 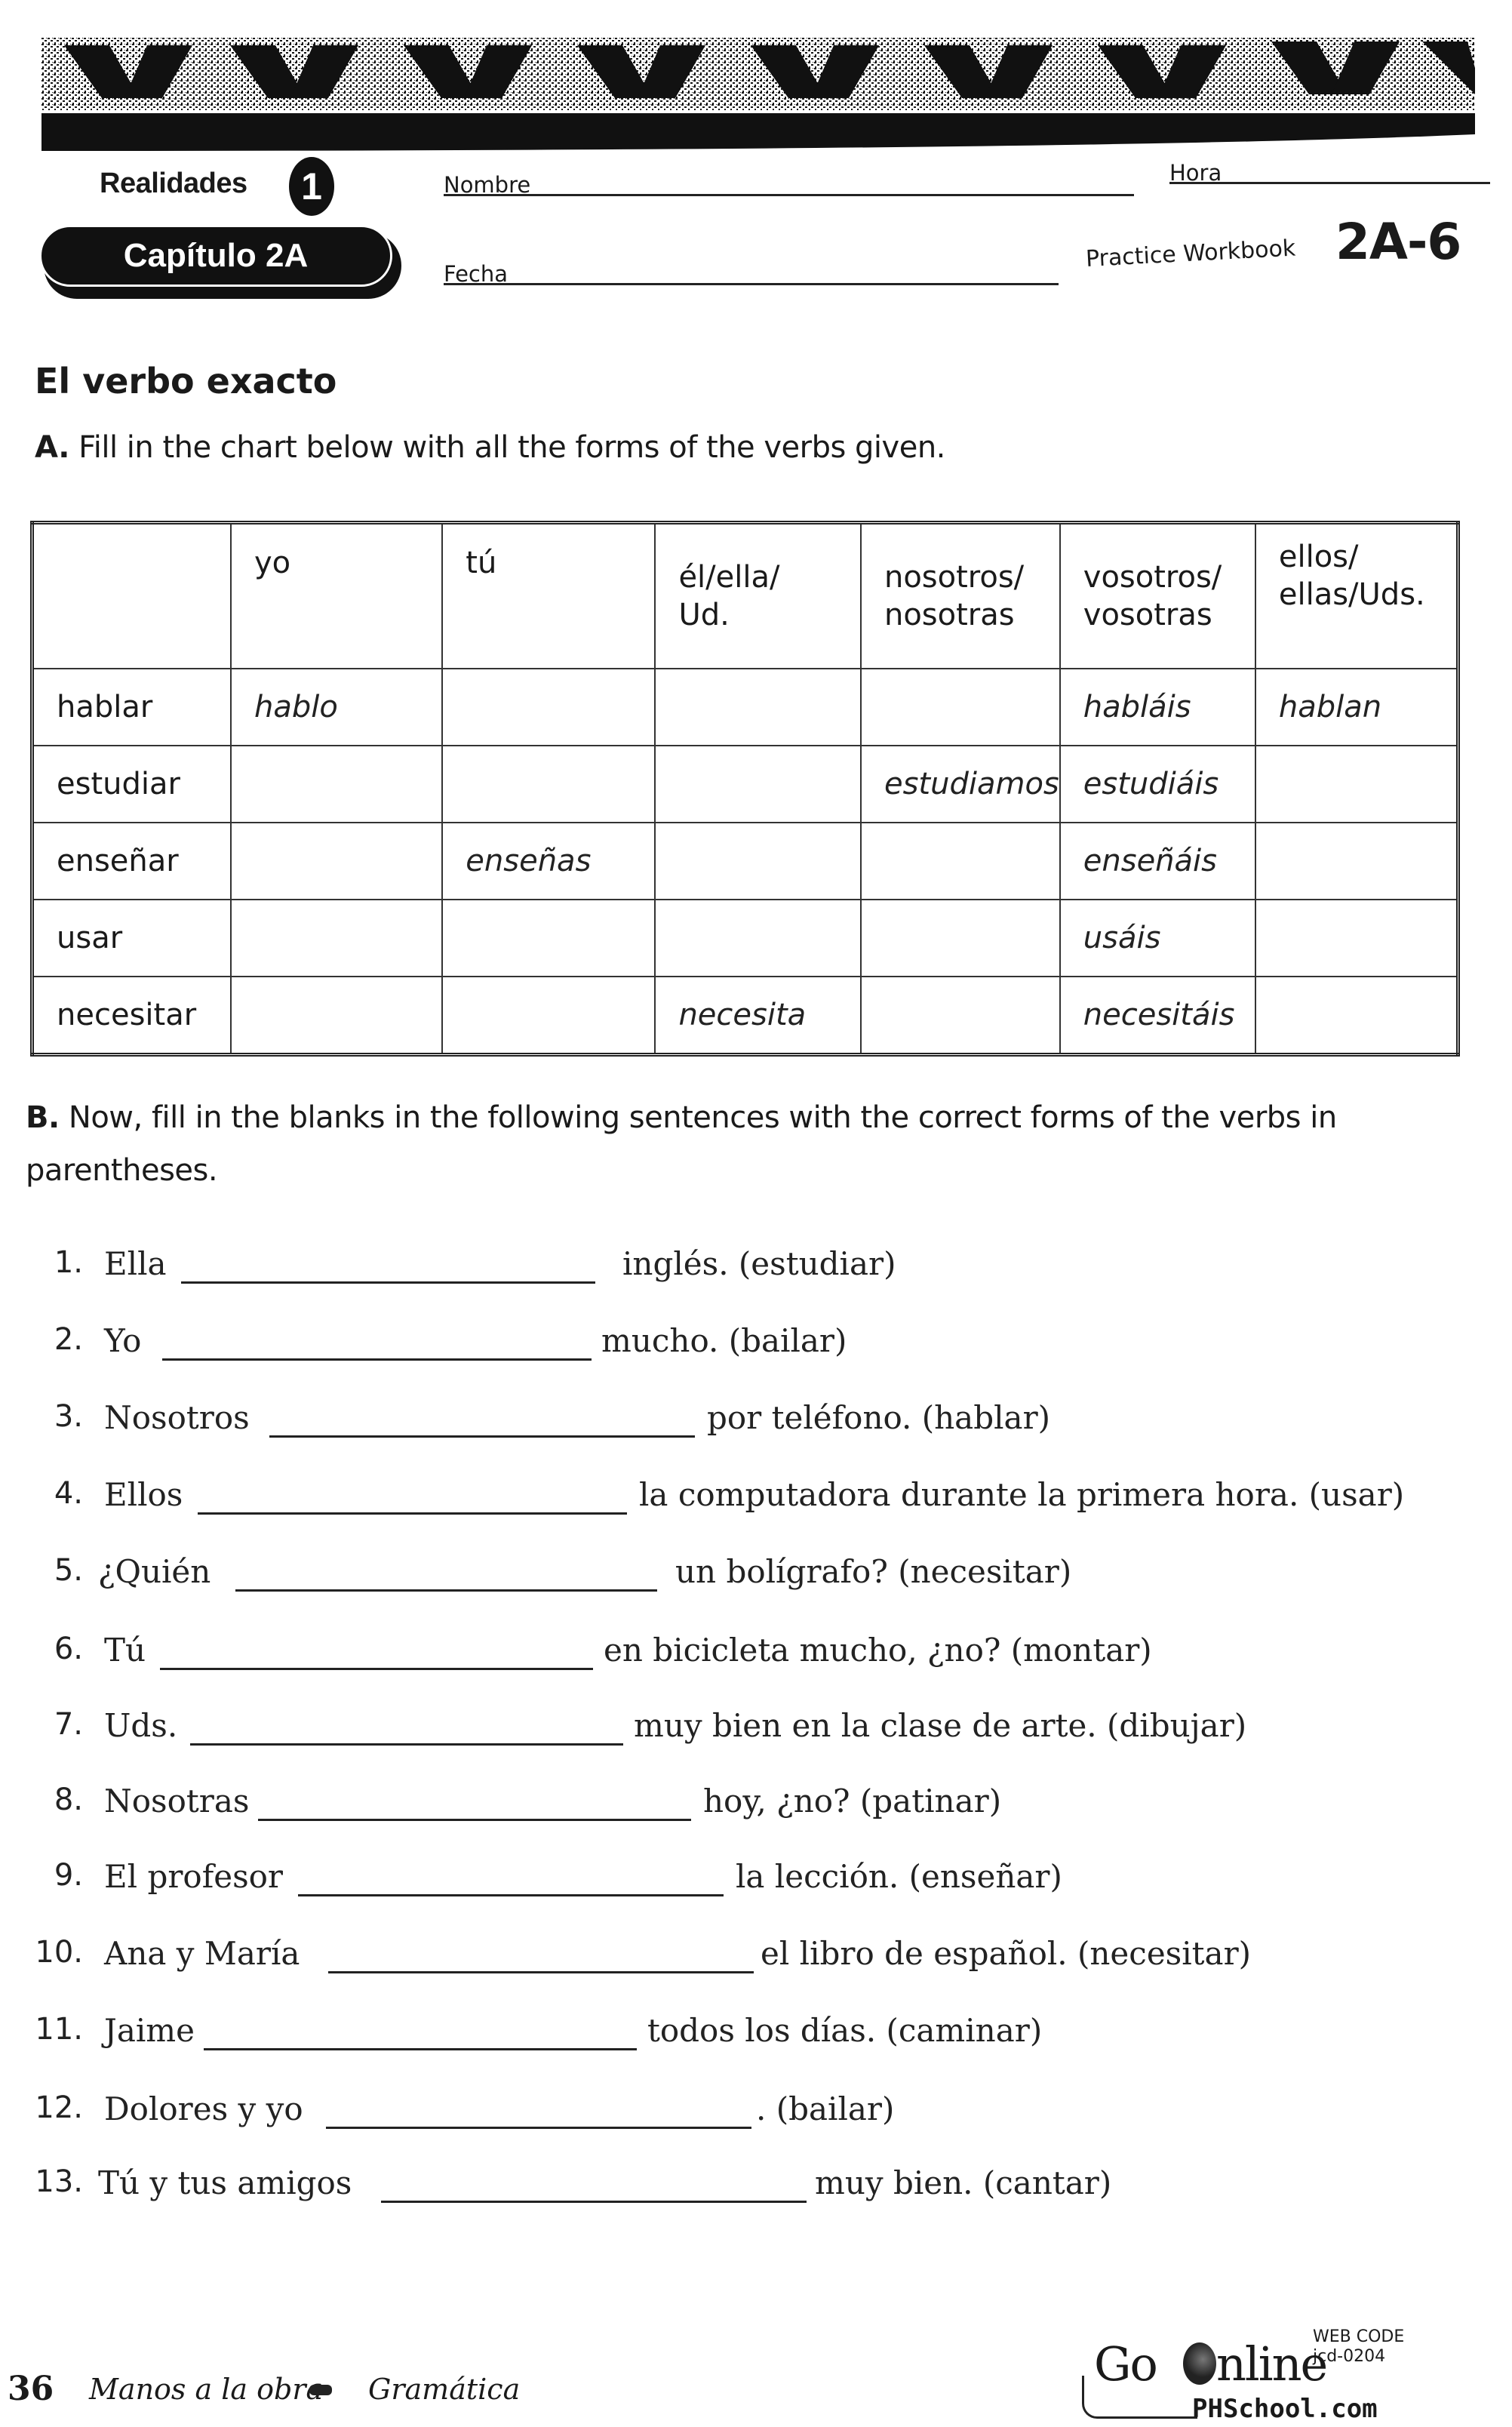 I want to click on conjugation-cell: usáis, so click(x=1157, y=938).